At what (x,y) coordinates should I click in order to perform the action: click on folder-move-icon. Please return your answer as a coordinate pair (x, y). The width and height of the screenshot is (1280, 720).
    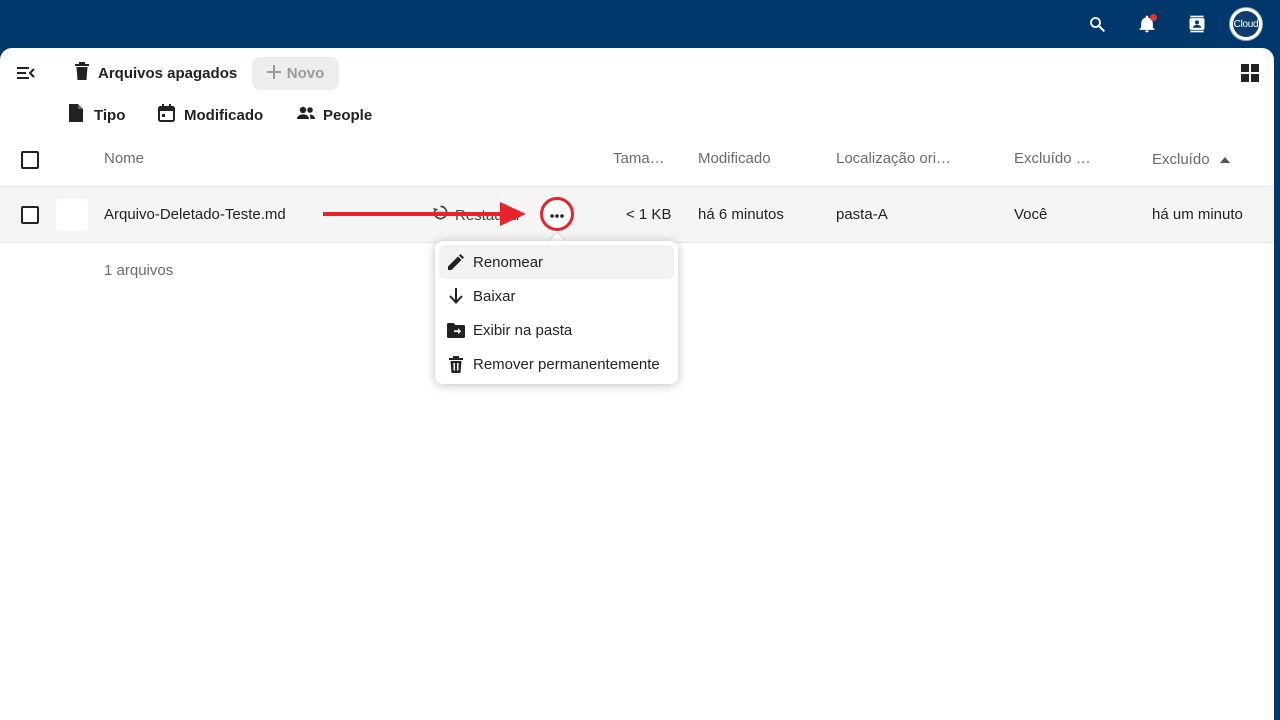
    Looking at the image, I should click on (456, 330).